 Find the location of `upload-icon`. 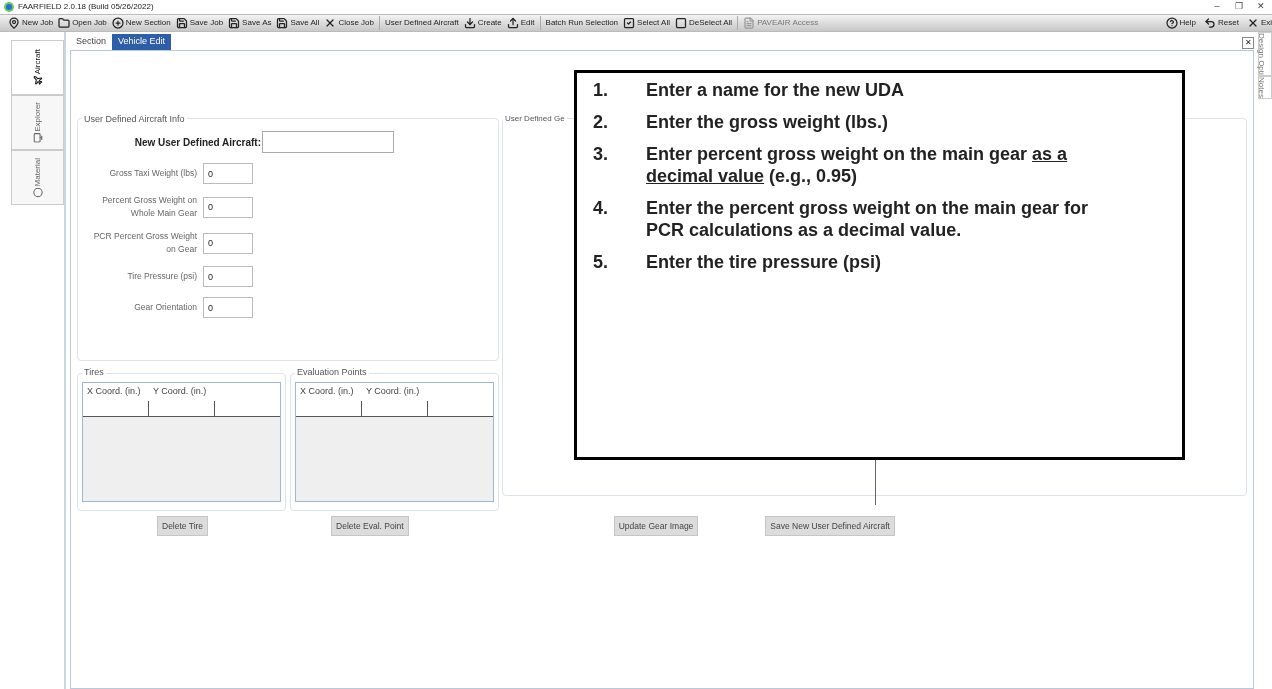

upload-icon is located at coordinates (512, 23).